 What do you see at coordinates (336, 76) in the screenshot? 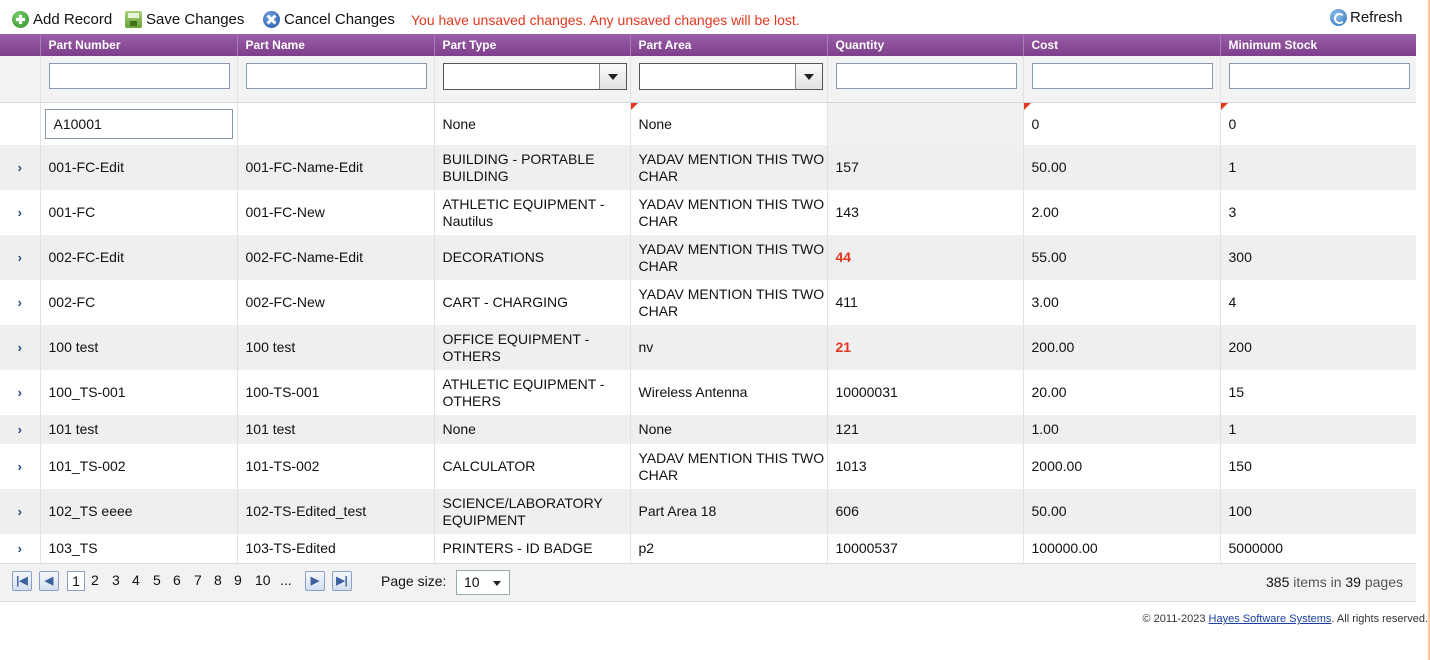
I see `part-name-filter-input` at bounding box center [336, 76].